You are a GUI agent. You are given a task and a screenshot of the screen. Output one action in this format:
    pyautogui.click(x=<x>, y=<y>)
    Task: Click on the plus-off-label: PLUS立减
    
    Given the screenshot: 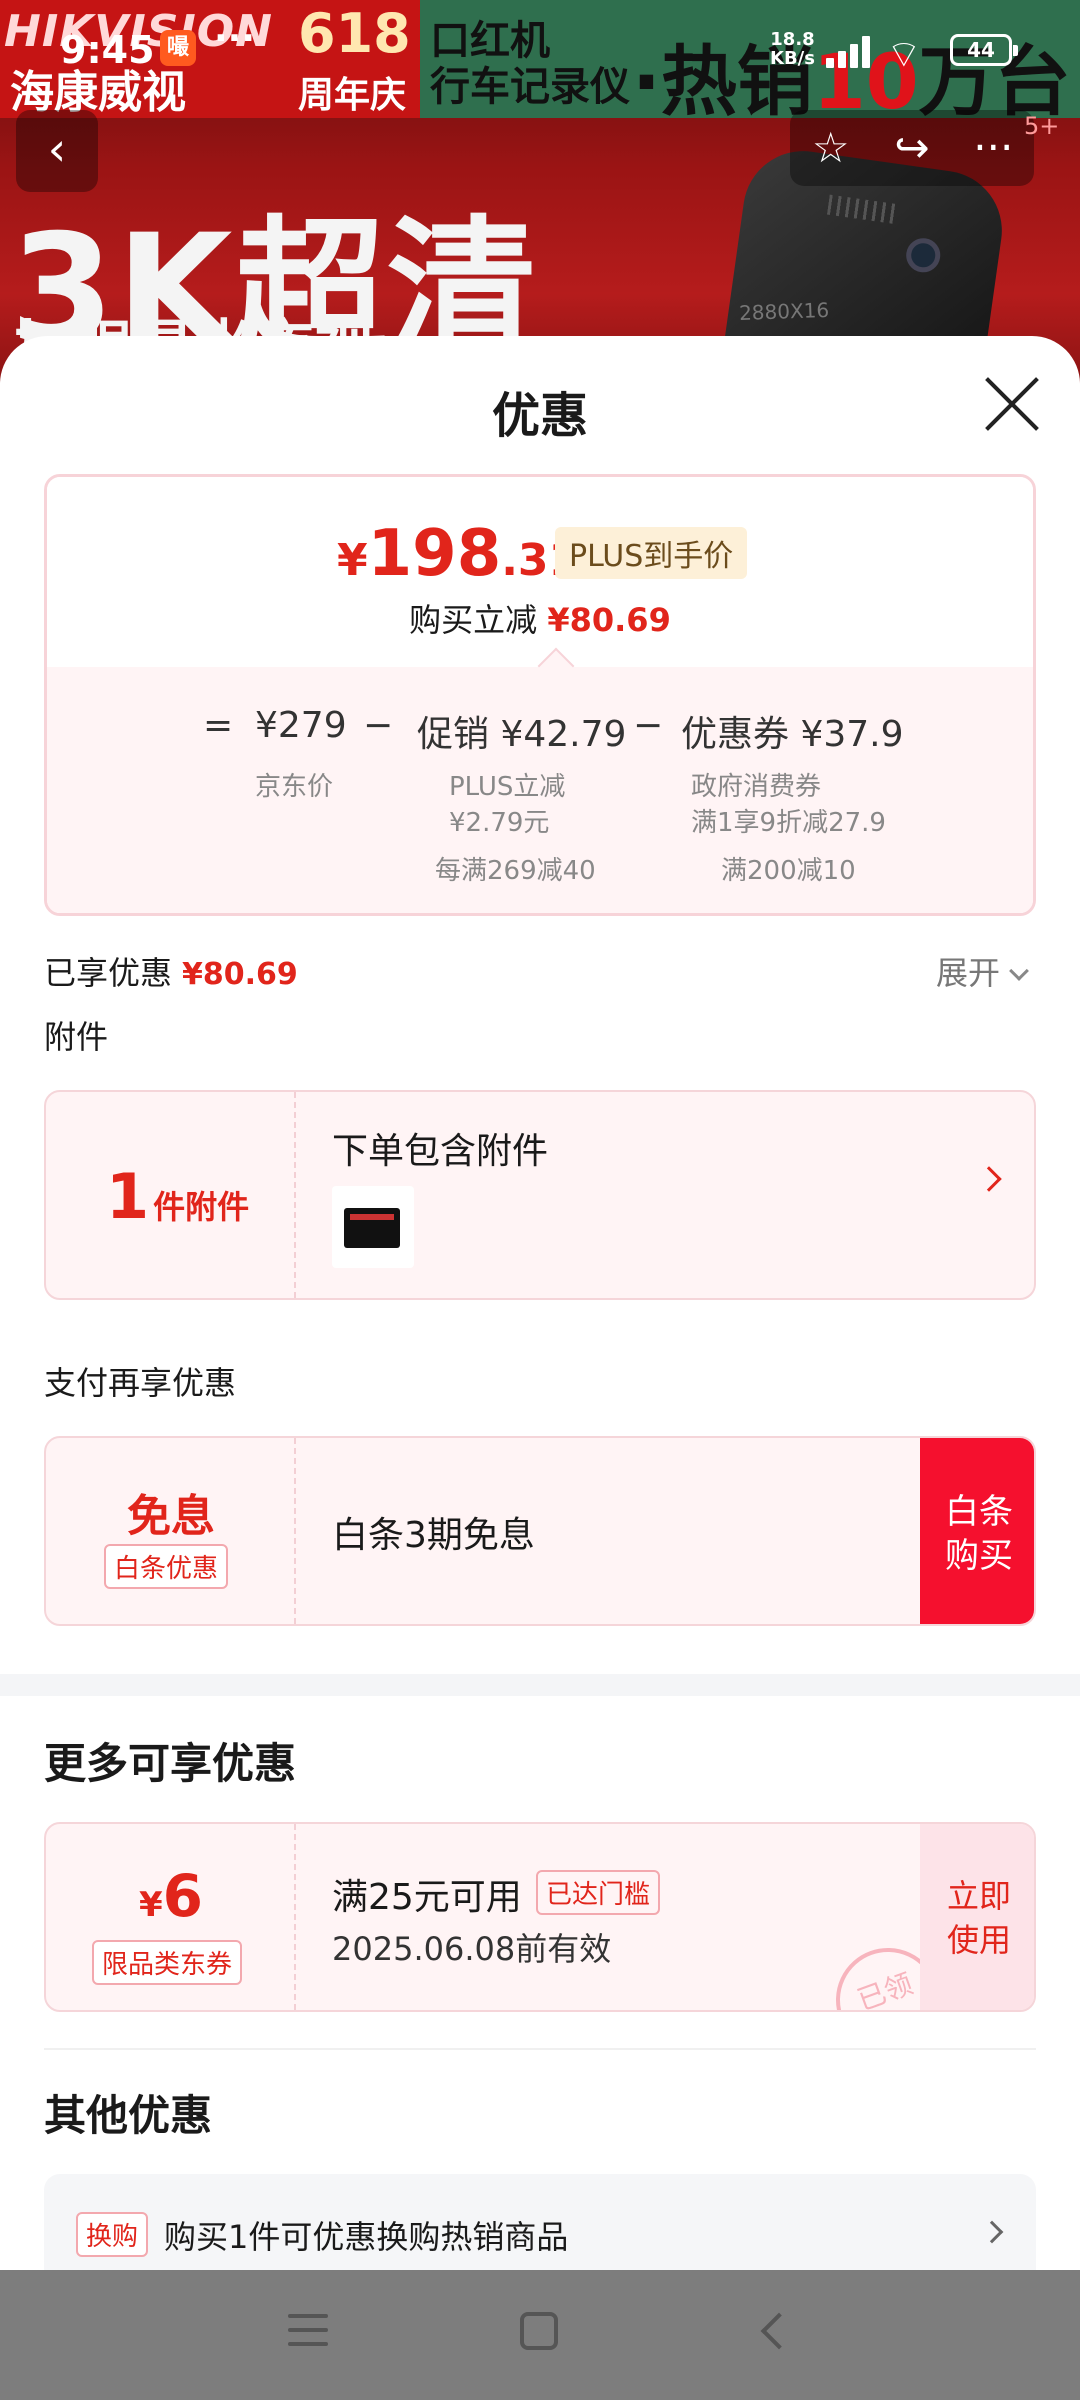 What is the action you would take?
    pyautogui.click(x=507, y=787)
    